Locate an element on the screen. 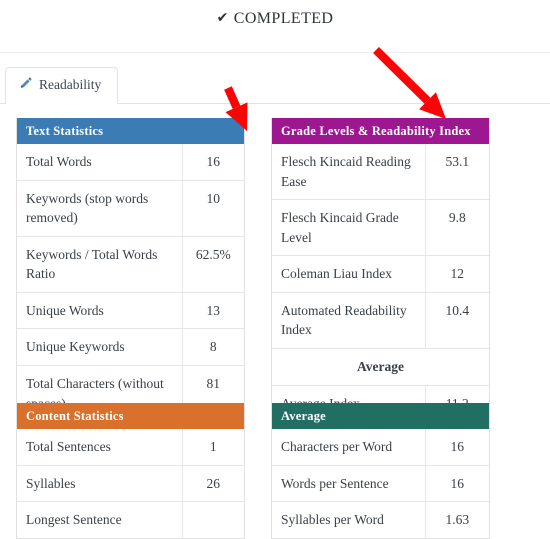 The image size is (550, 539). completion-status-banner: ✔ COMPLETED is located at coordinates (275, 14).